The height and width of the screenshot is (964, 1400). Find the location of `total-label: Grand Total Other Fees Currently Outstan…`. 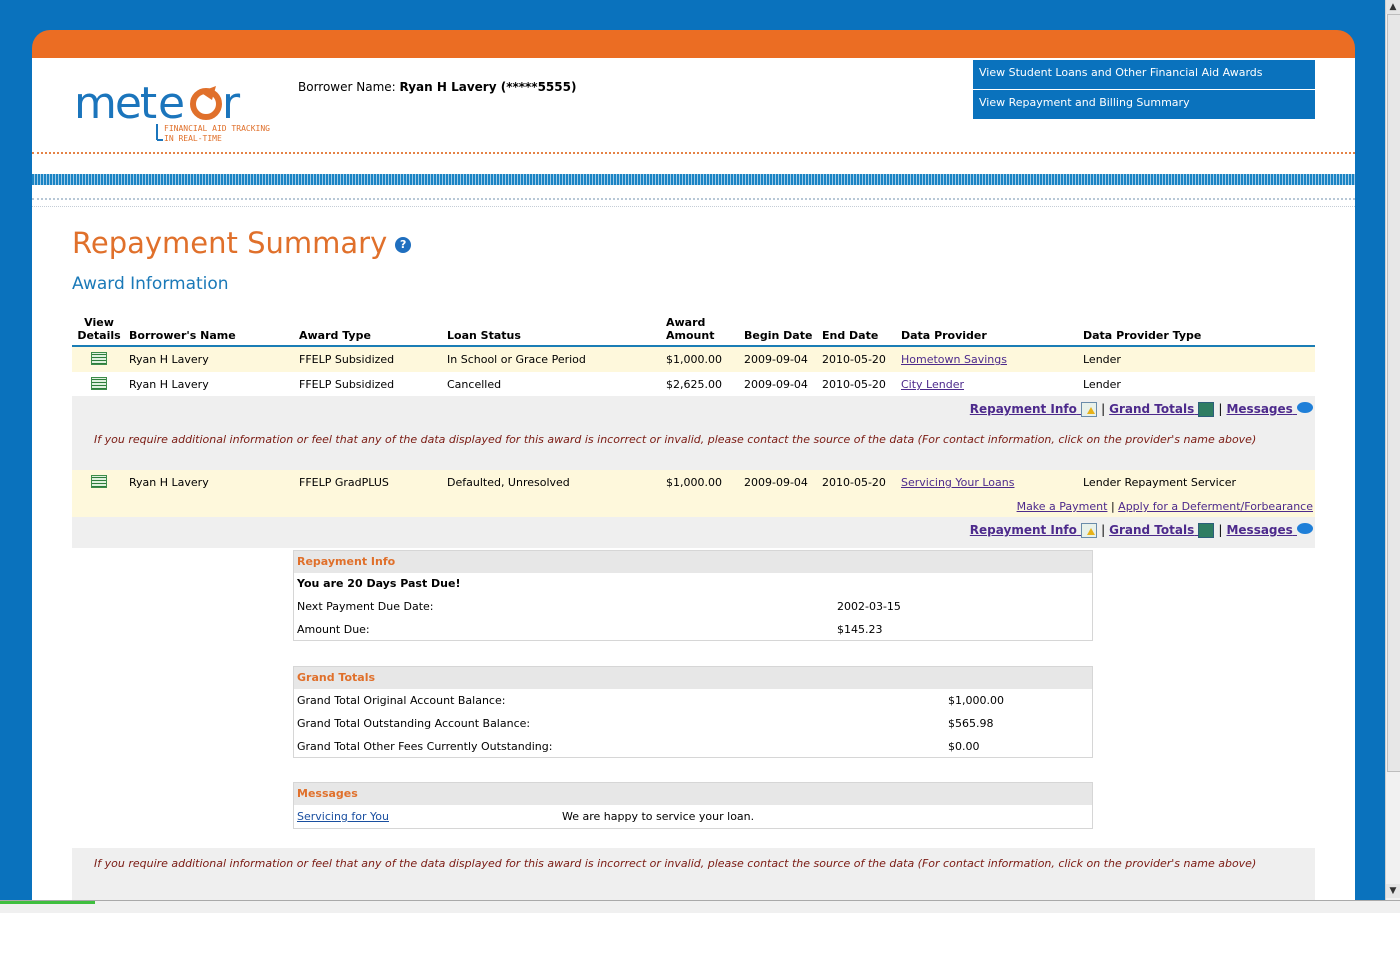

total-label: Grand Total Other Fees Currently Outstan… is located at coordinates (425, 746).